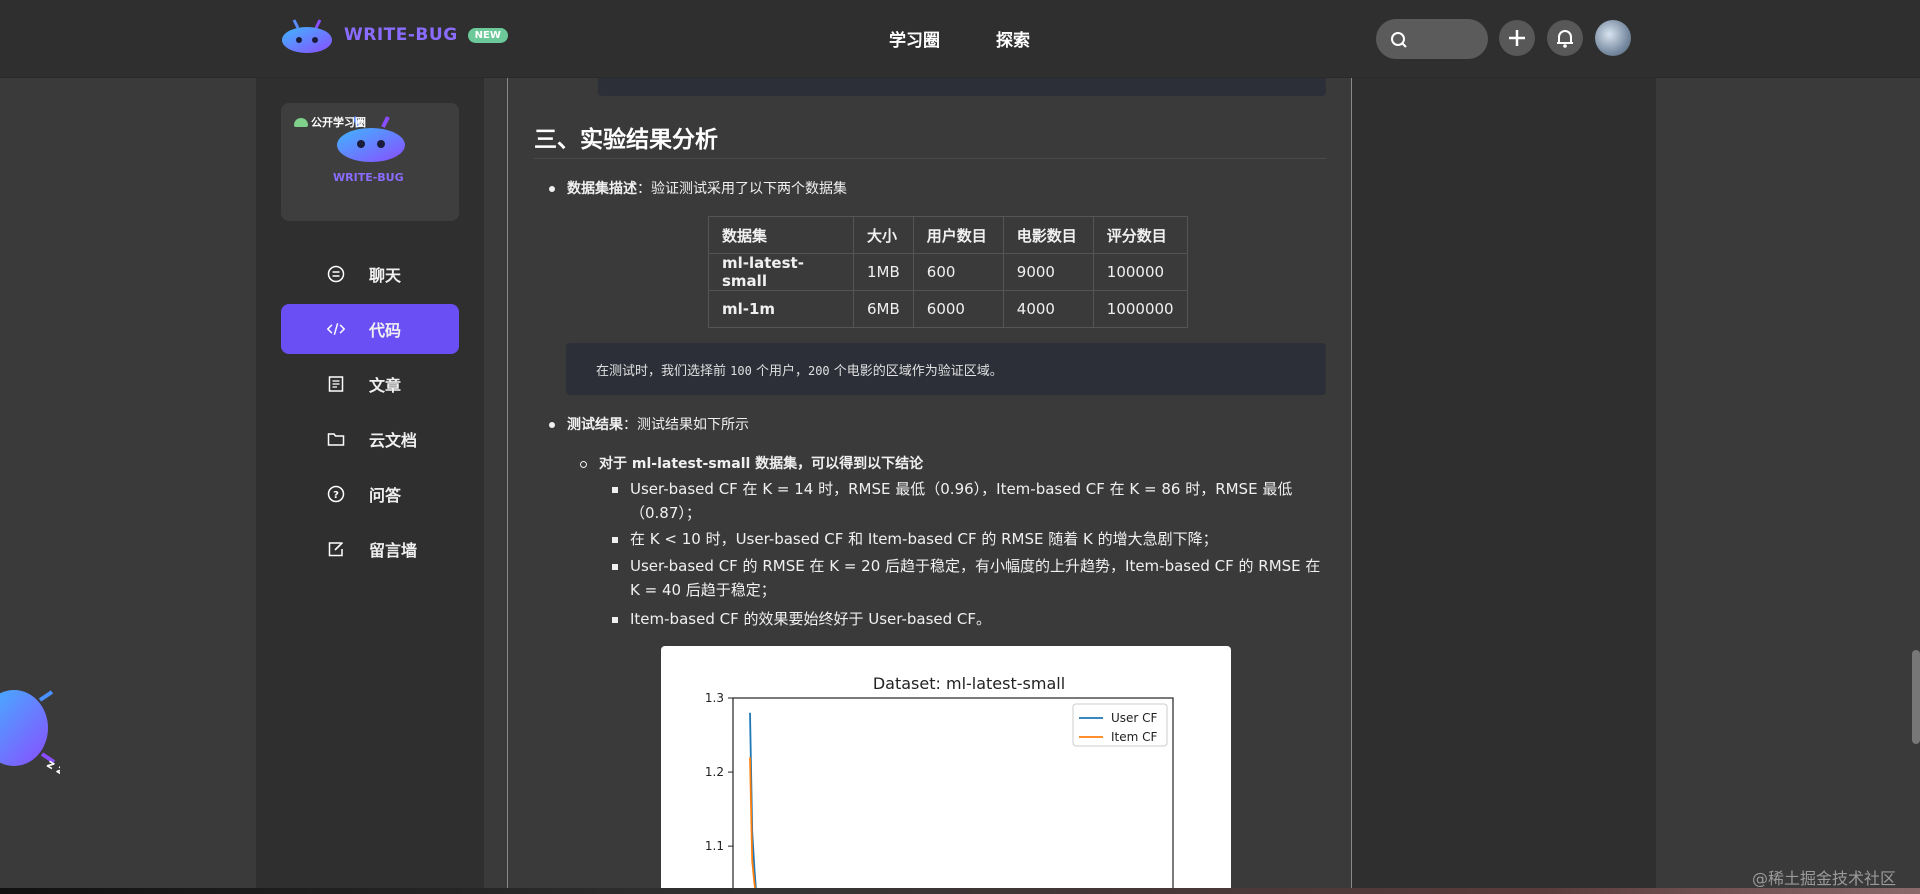 The width and height of the screenshot is (1920, 894). Describe the element at coordinates (385, 330) in the screenshot. I see `sidebar-item-label: 代码` at that location.